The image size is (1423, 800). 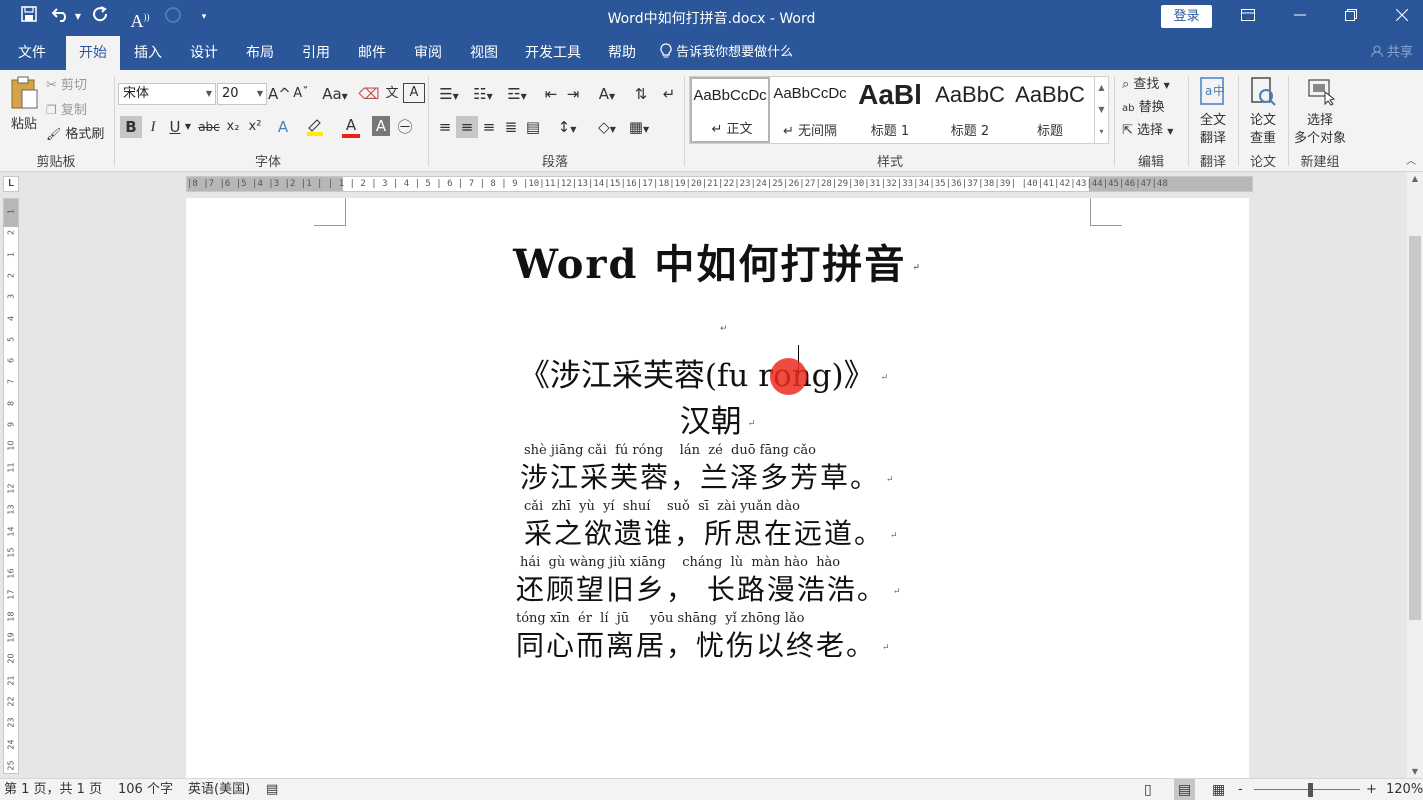 I want to click on vertical-scrollbar: ▲ ▼, so click(x=1415, y=475).